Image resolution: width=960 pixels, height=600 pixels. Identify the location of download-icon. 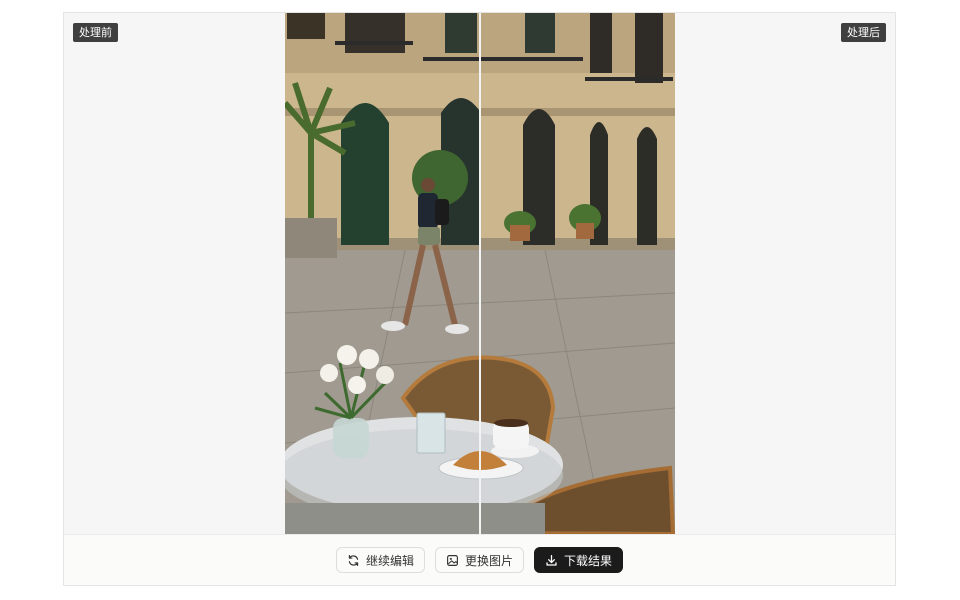
(551, 560).